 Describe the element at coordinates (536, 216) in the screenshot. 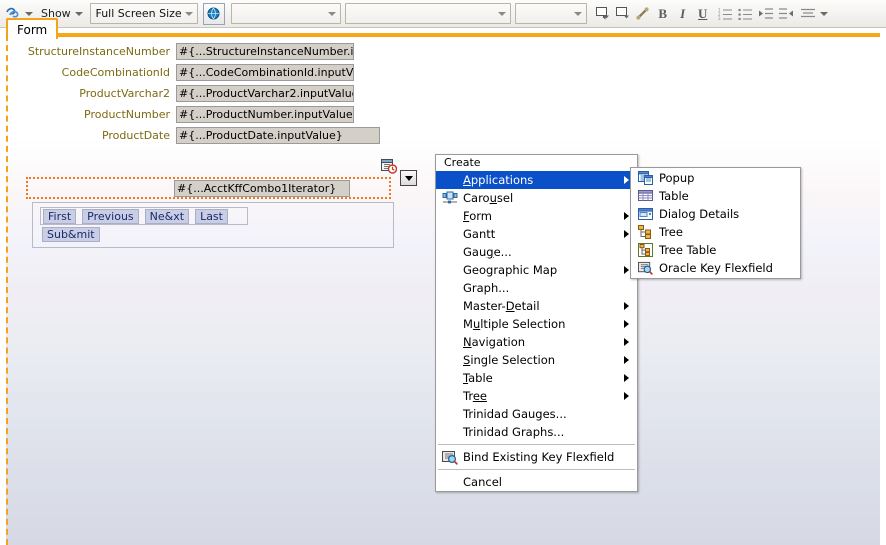

I see `menu-item-form: Form` at that location.